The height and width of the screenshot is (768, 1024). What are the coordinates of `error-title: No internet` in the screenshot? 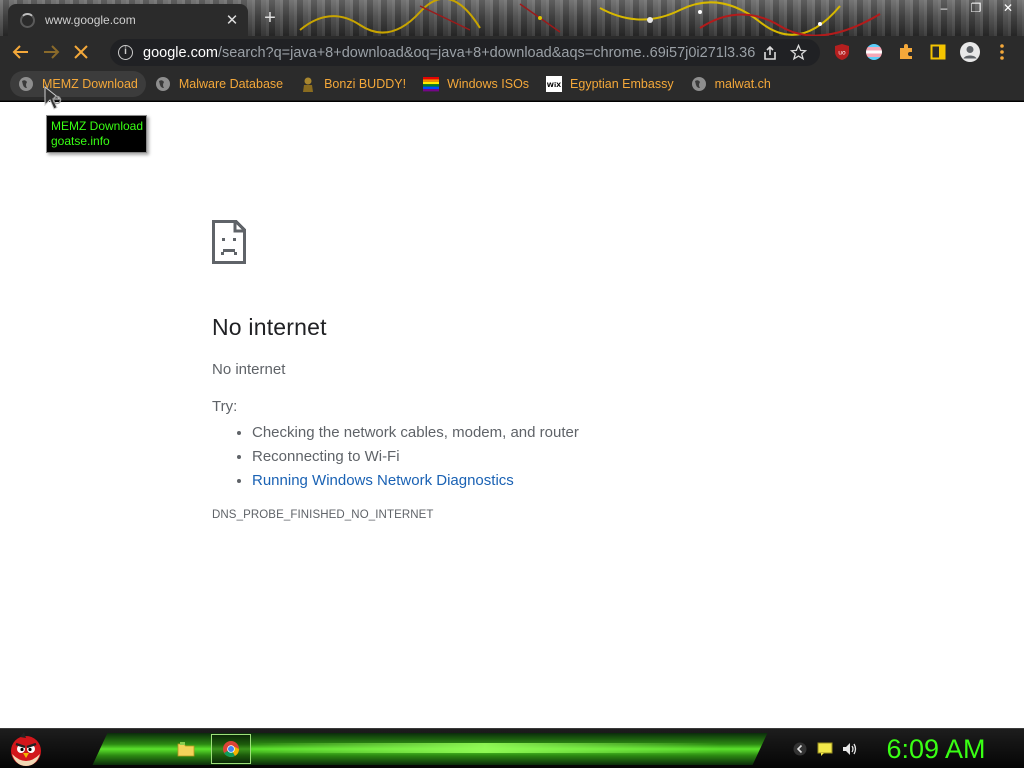 It's located at (269, 327).